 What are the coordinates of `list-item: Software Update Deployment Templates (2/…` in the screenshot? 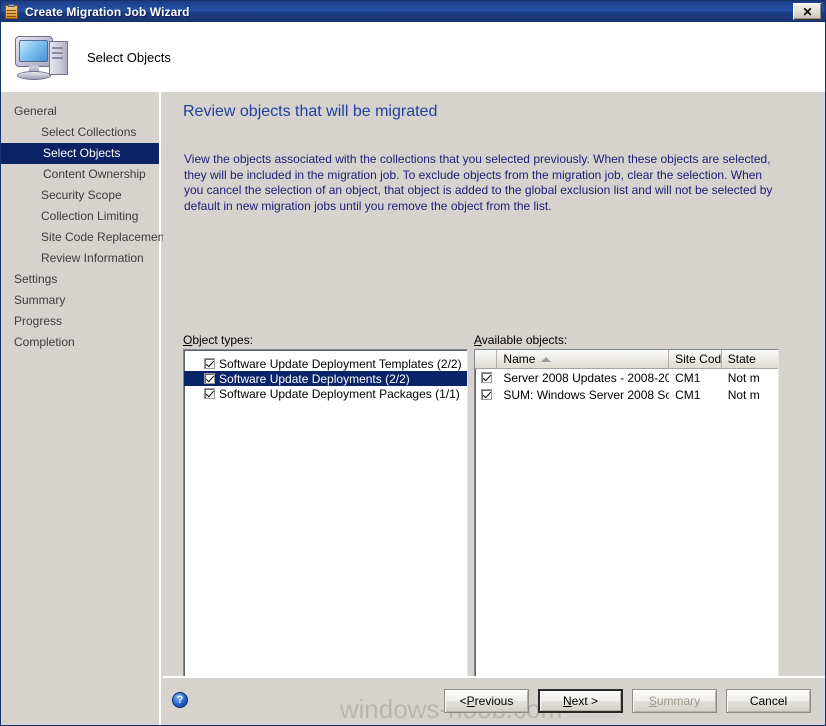 It's located at (325, 363).